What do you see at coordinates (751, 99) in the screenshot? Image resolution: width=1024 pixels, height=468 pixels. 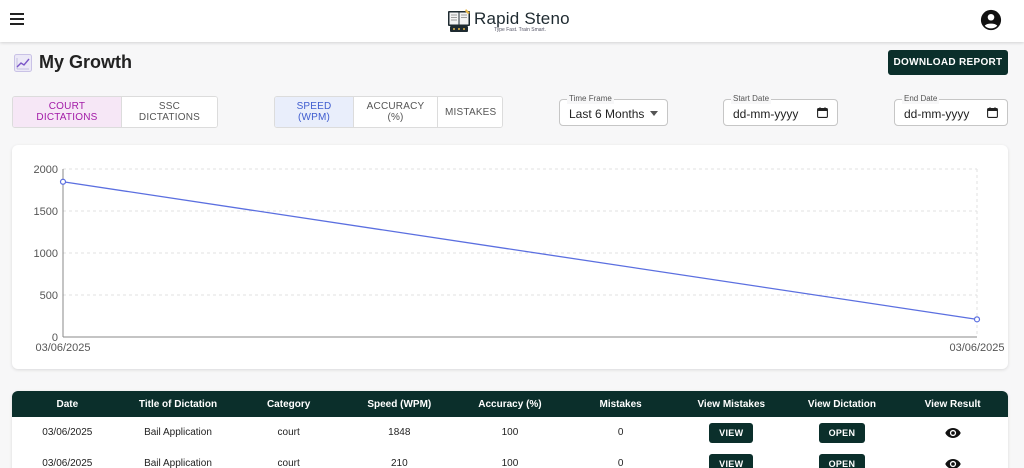 I see `start-date-label: Start Date` at bounding box center [751, 99].